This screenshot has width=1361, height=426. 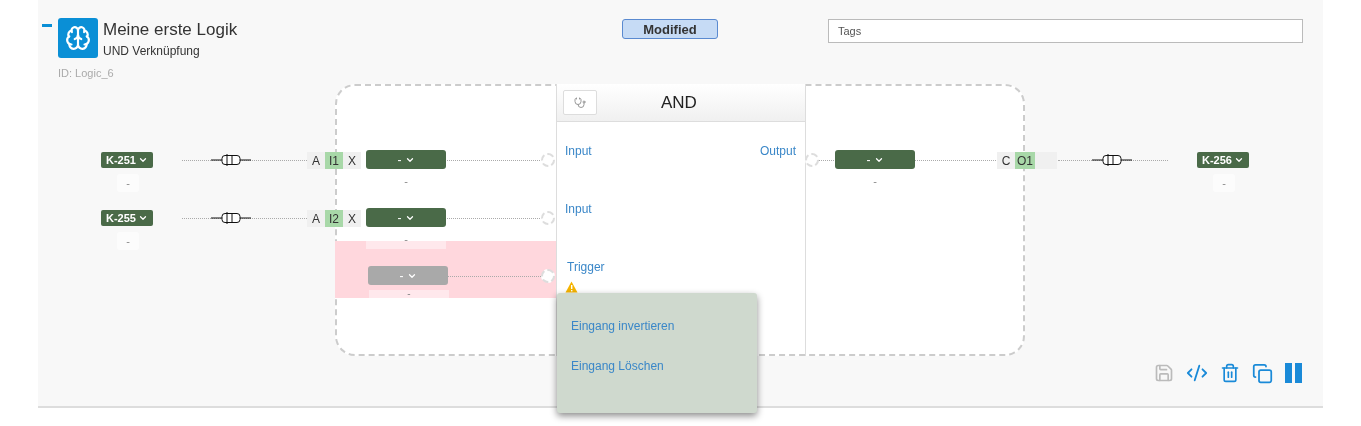 I want to click on collapse-icon, so click(x=47, y=25).